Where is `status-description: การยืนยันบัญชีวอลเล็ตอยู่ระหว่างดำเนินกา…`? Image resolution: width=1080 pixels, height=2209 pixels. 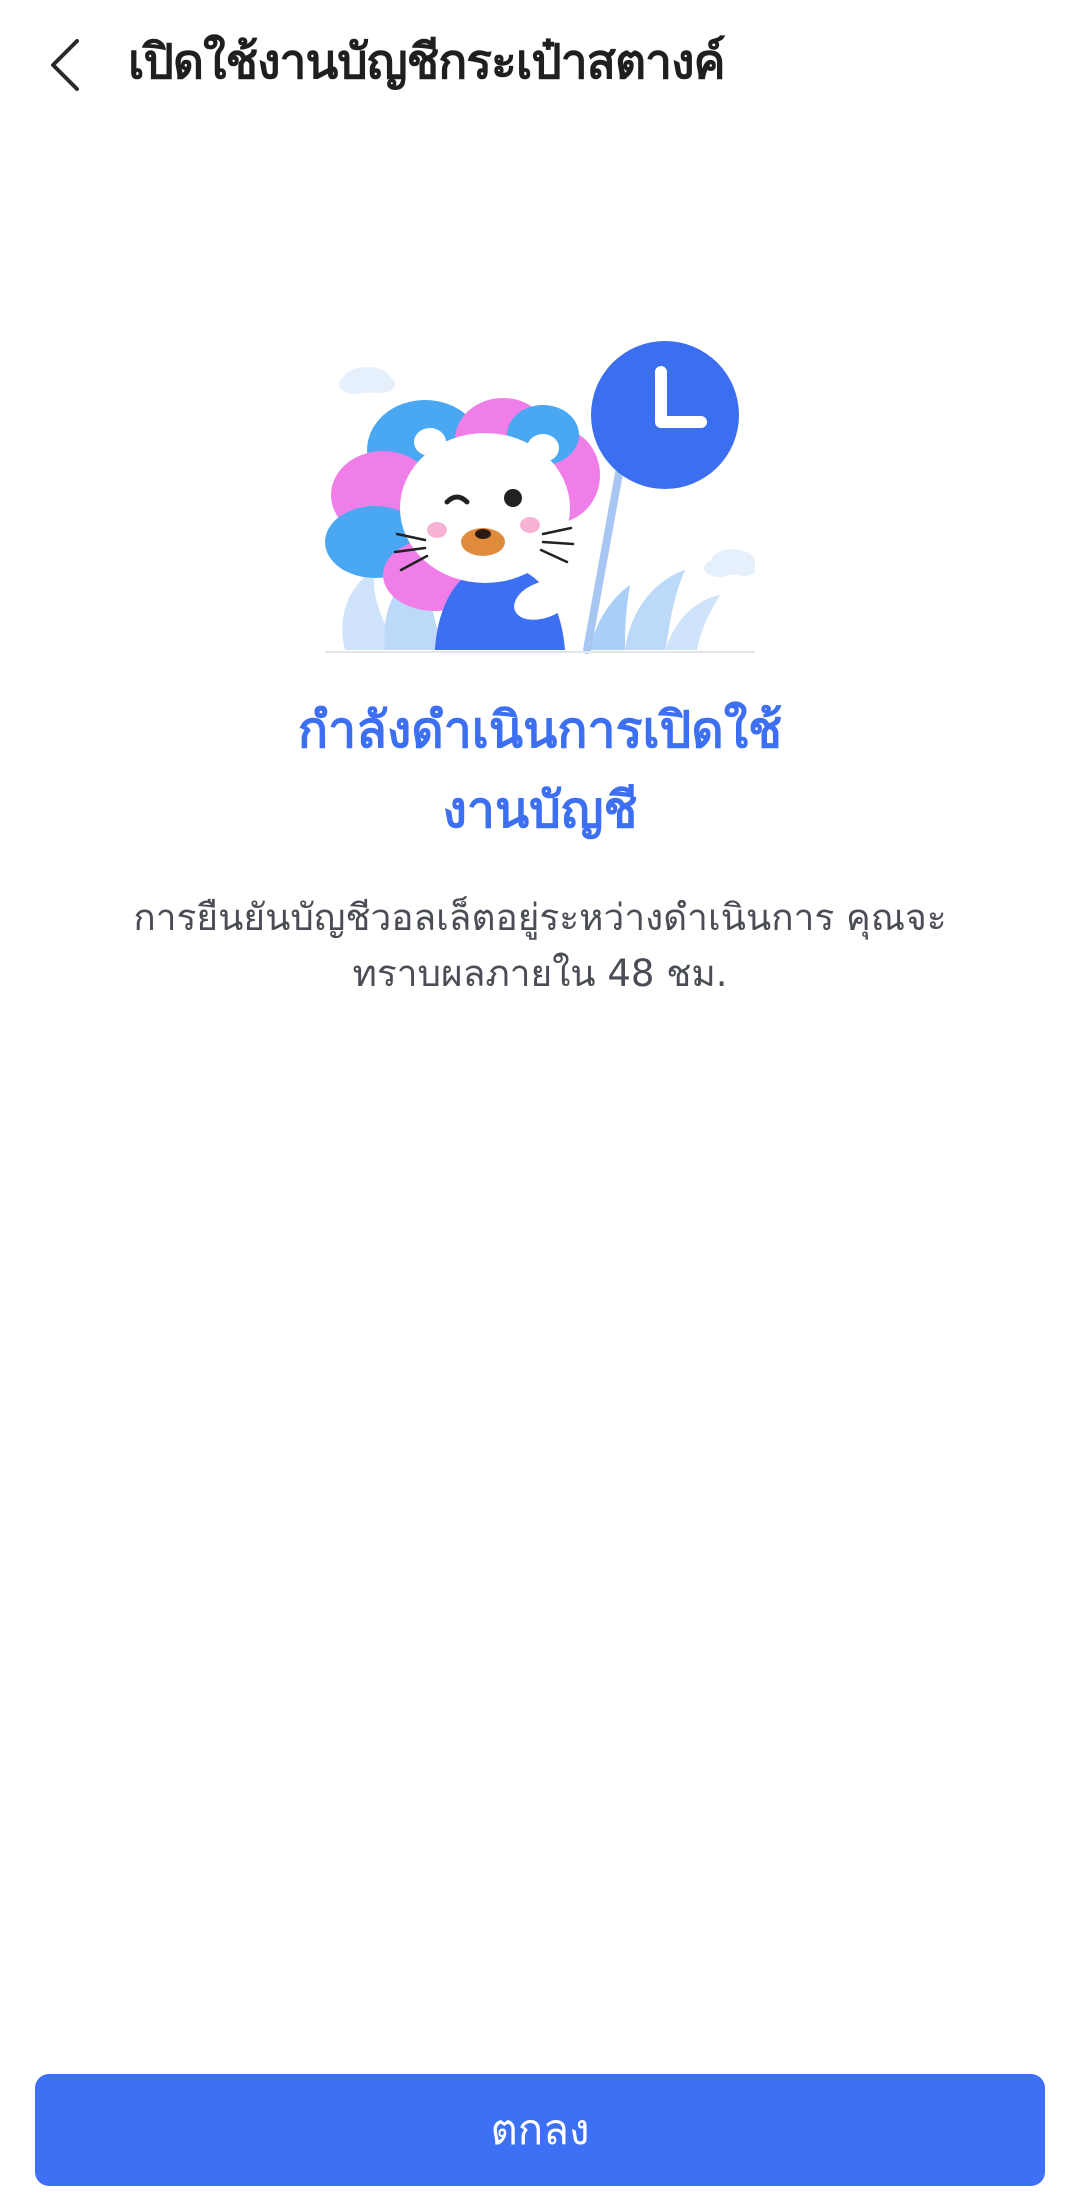
status-description: การยืนยันบัญชีวอลเล็ตอยู่ระหว่างดำเนินกา… is located at coordinates (540, 946).